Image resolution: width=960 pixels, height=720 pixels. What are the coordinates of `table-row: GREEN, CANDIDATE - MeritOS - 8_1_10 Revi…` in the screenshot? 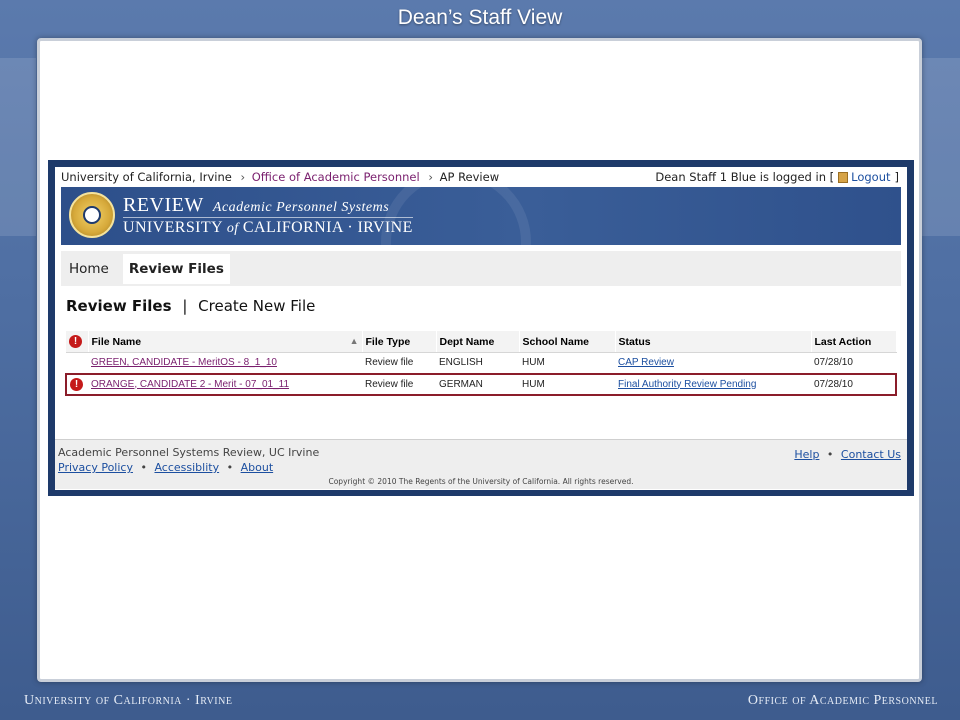 It's located at (481, 363).